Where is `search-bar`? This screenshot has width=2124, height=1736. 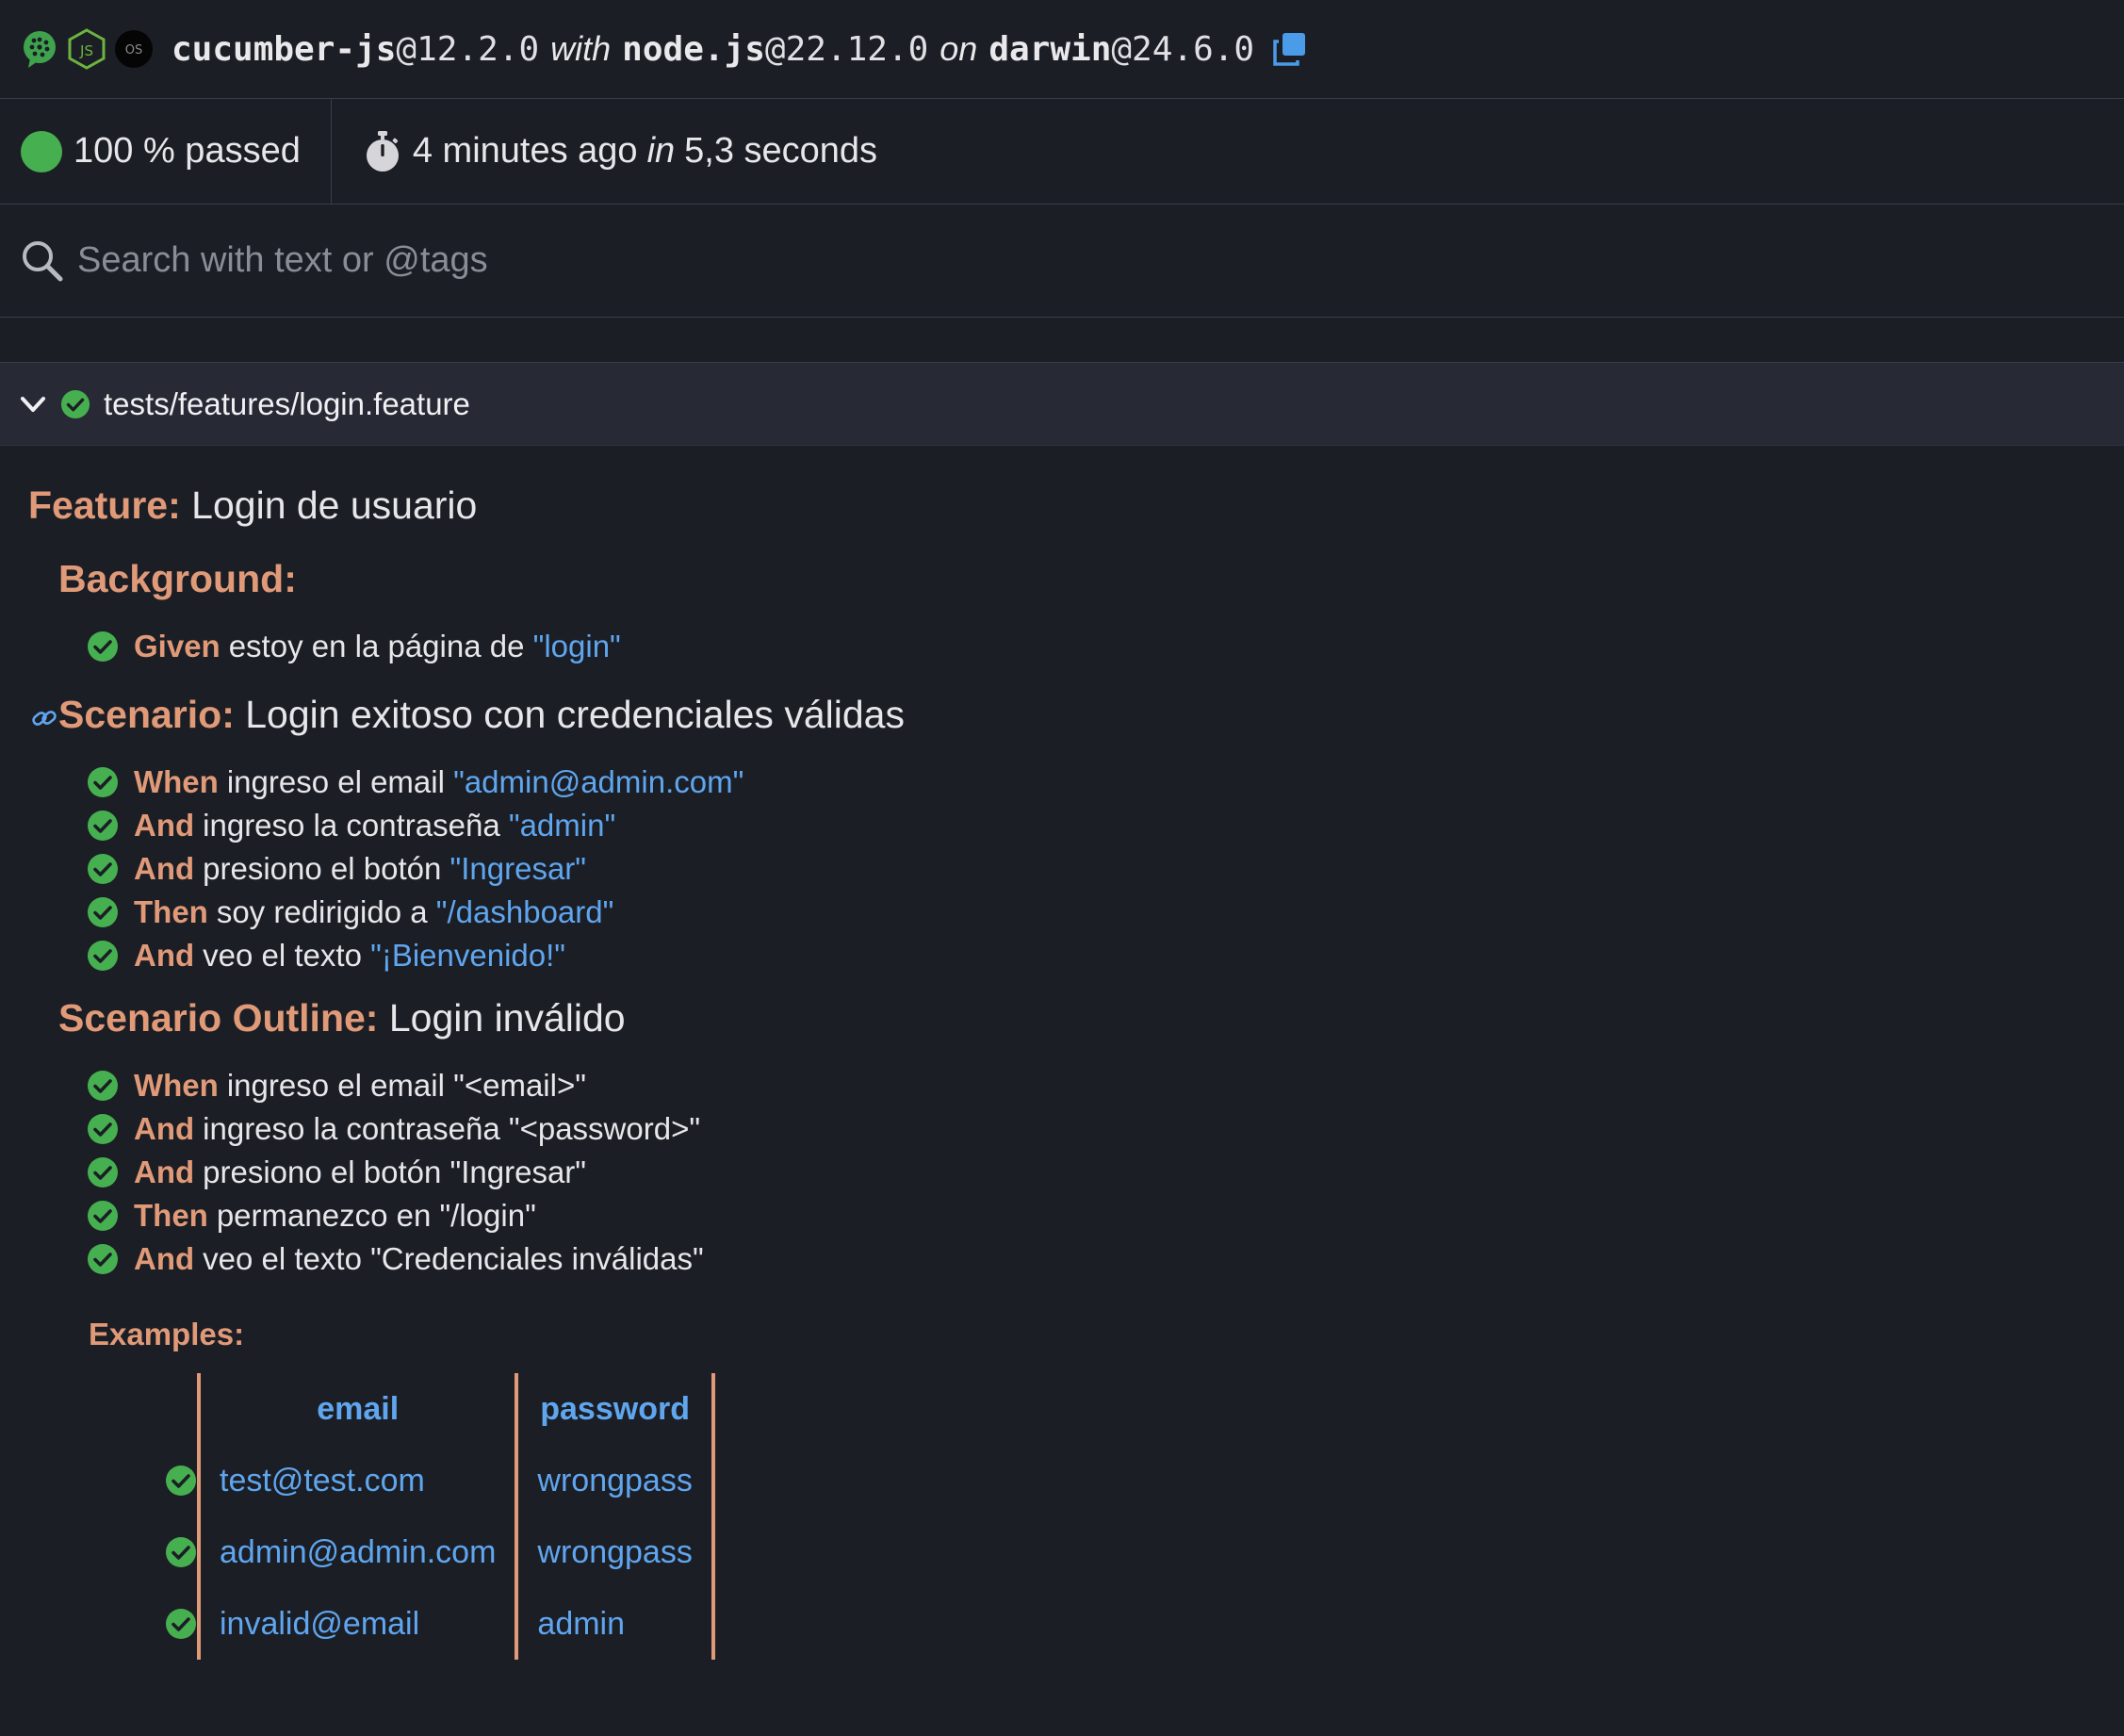 search-bar is located at coordinates (1062, 261).